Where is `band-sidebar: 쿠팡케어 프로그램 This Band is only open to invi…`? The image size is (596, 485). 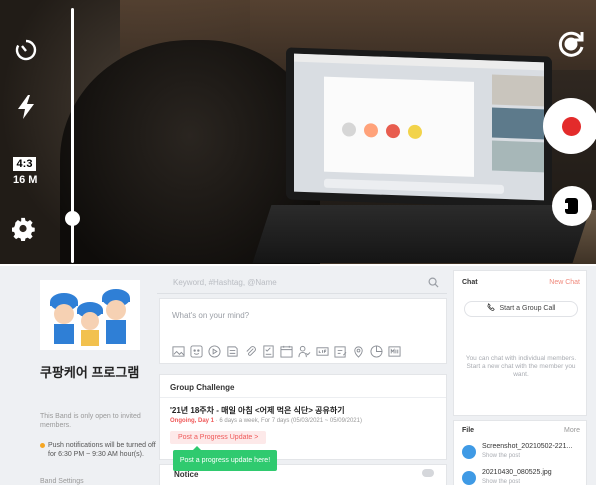 band-sidebar: 쿠팡케어 프로그램 This Band is only open to invi… is located at coordinates (94, 375).